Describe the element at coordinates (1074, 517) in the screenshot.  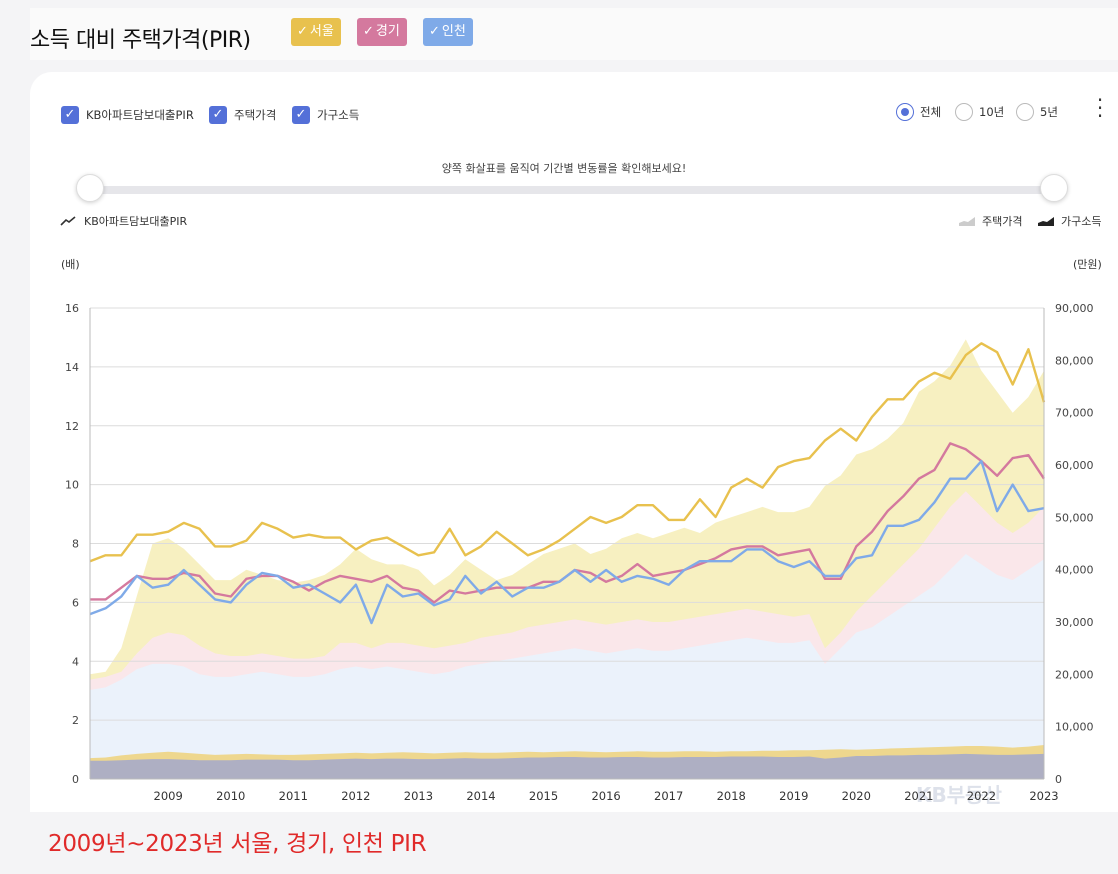
I see `y2-tick-label: 50,000` at that location.